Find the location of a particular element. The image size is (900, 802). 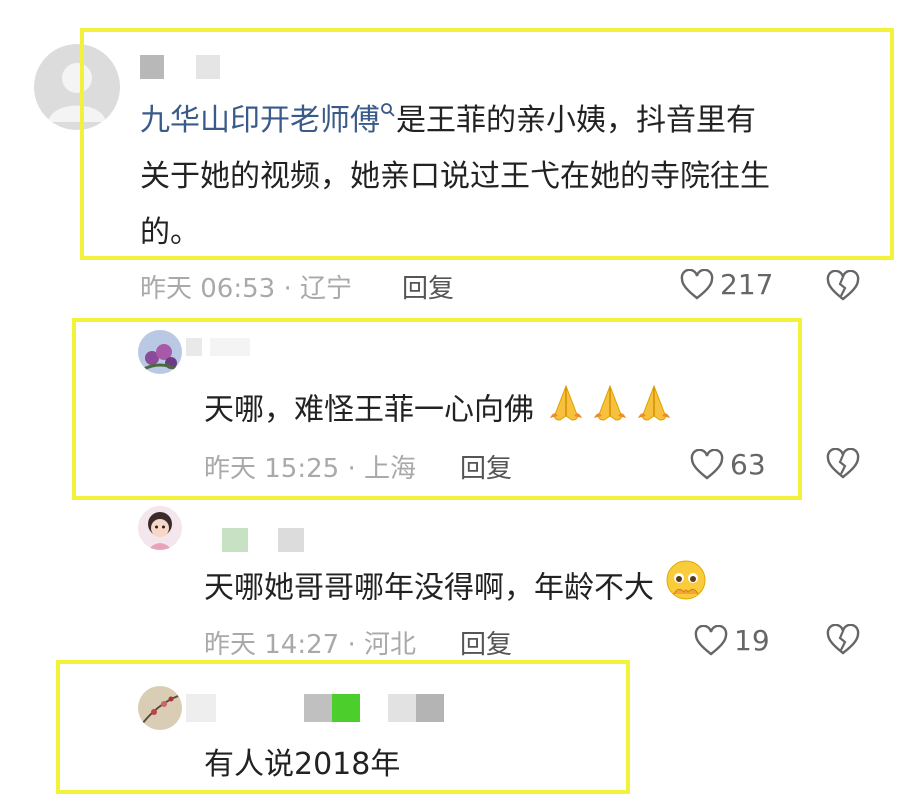

reply-button-1: 回复 is located at coordinates (428, 286).